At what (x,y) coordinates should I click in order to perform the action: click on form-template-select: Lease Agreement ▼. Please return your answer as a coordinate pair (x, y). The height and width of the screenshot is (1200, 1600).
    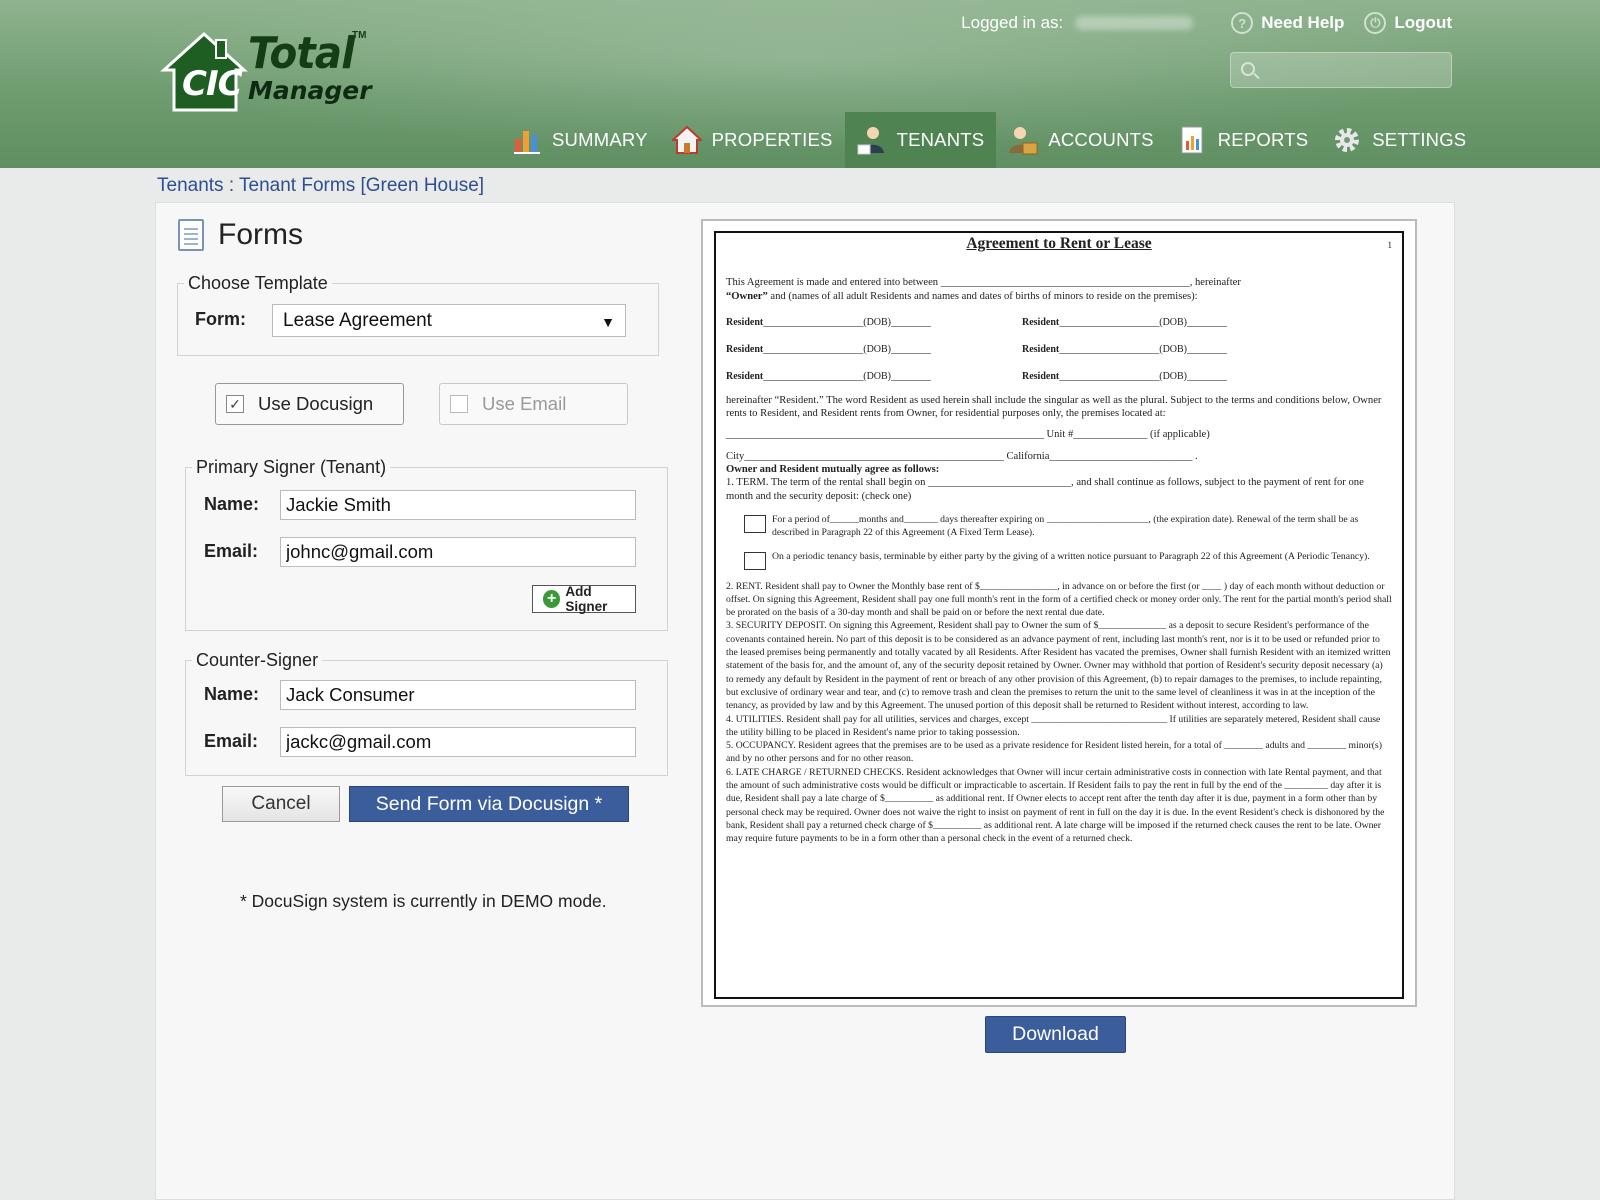
    Looking at the image, I should click on (449, 320).